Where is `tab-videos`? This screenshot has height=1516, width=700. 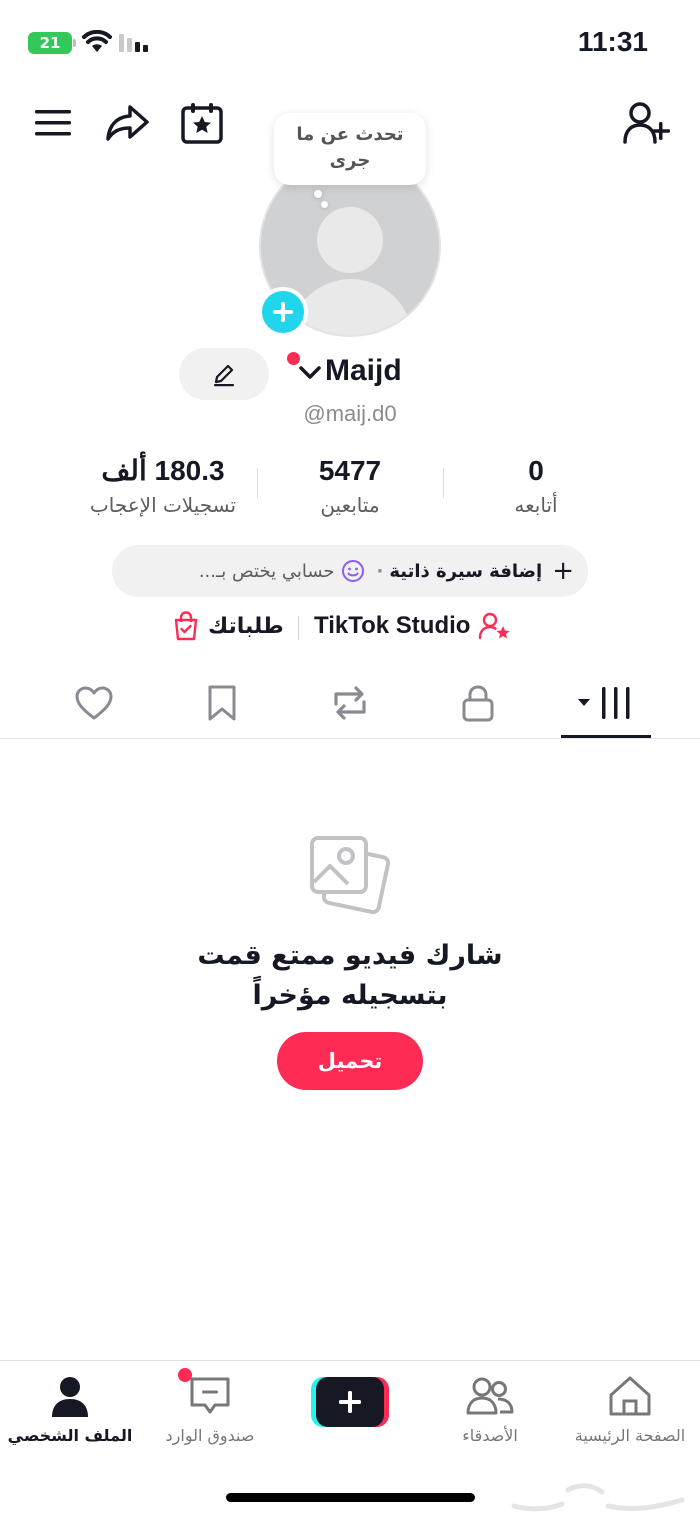
tab-videos is located at coordinates (606, 703).